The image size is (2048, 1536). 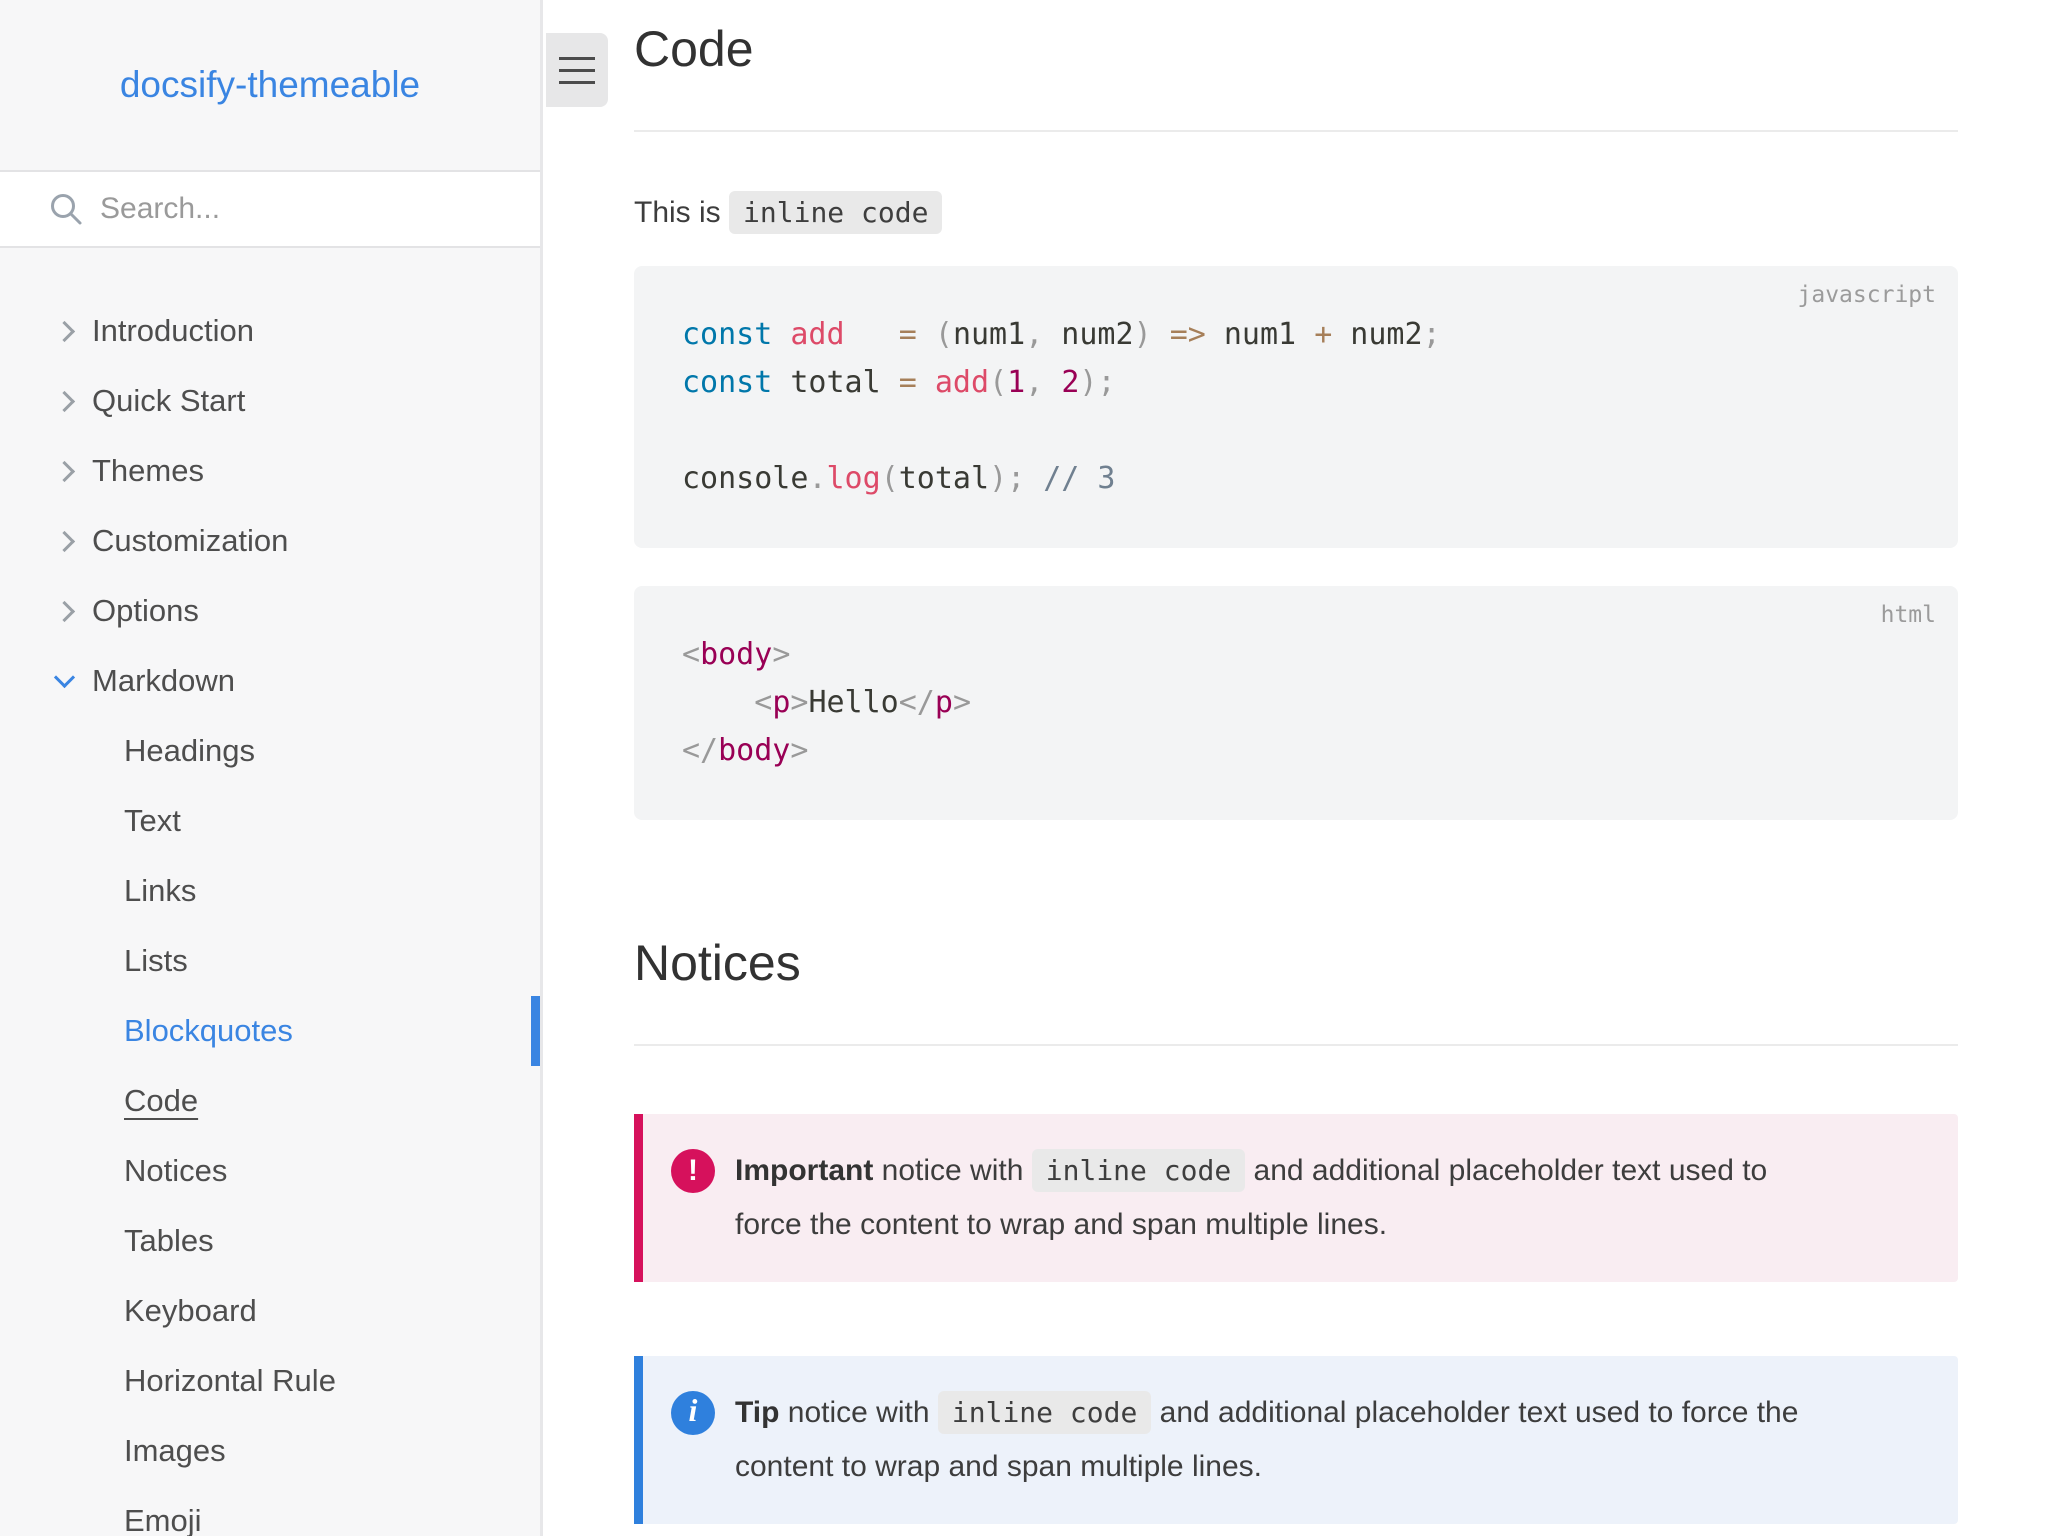 What do you see at coordinates (145, 610) in the screenshot?
I see `sidebar-item-label: Options` at bounding box center [145, 610].